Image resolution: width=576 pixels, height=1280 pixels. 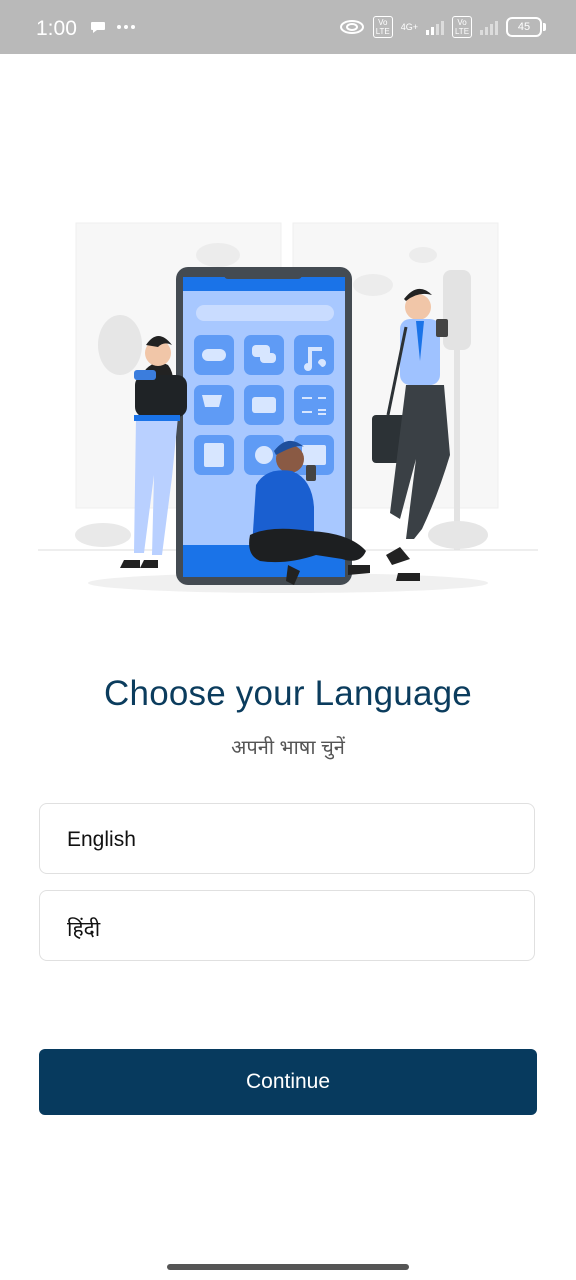 What do you see at coordinates (409, 26) in the screenshot?
I see `network-type: 4G+` at bounding box center [409, 26].